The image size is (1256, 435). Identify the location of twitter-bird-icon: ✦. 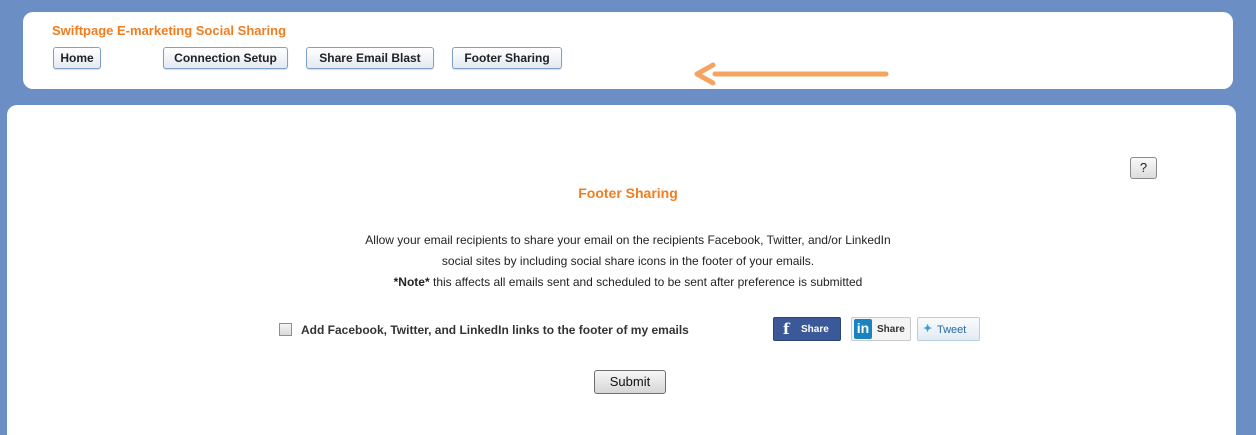
(928, 329).